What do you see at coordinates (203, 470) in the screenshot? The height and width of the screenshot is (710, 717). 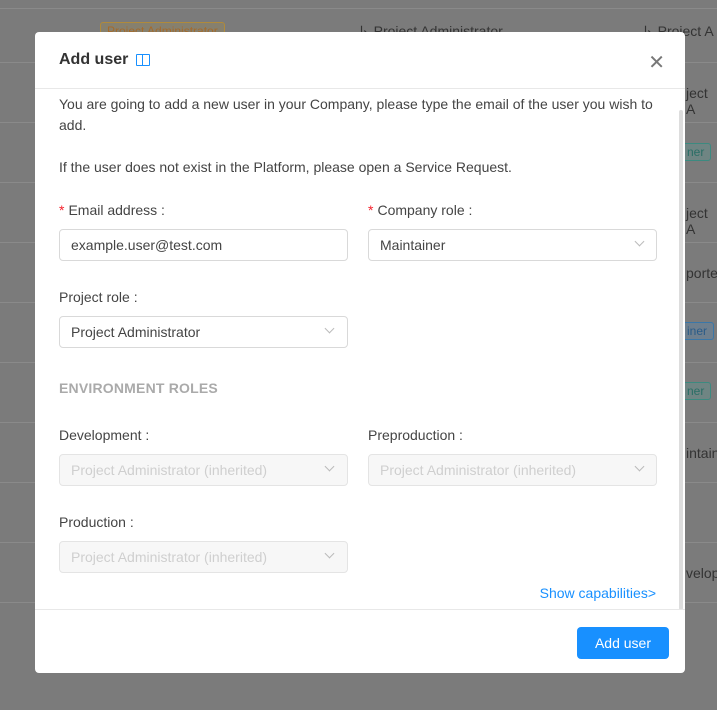 I see `development-role-select: Project Administrator (inherited)` at bounding box center [203, 470].